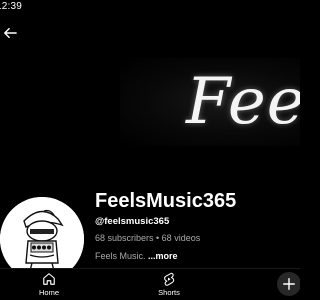  Describe the element at coordinates (169, 292) in the screenshot. I see `nav-shorts-label: Shorts` at that location.